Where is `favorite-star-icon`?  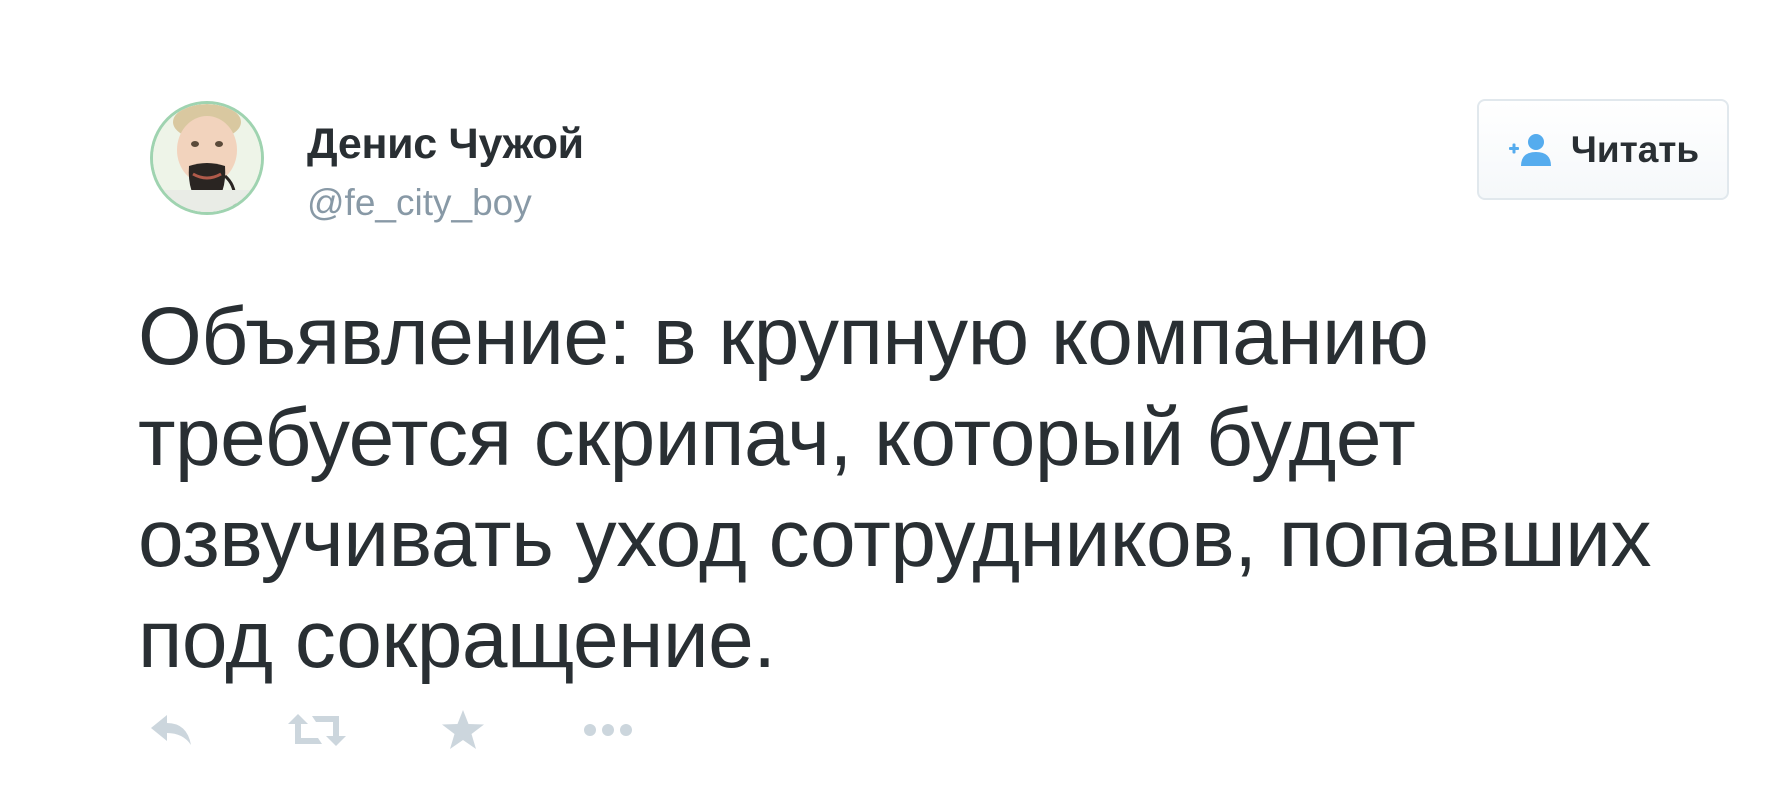
favorite-star-icon is located at coordinates (463, 729).